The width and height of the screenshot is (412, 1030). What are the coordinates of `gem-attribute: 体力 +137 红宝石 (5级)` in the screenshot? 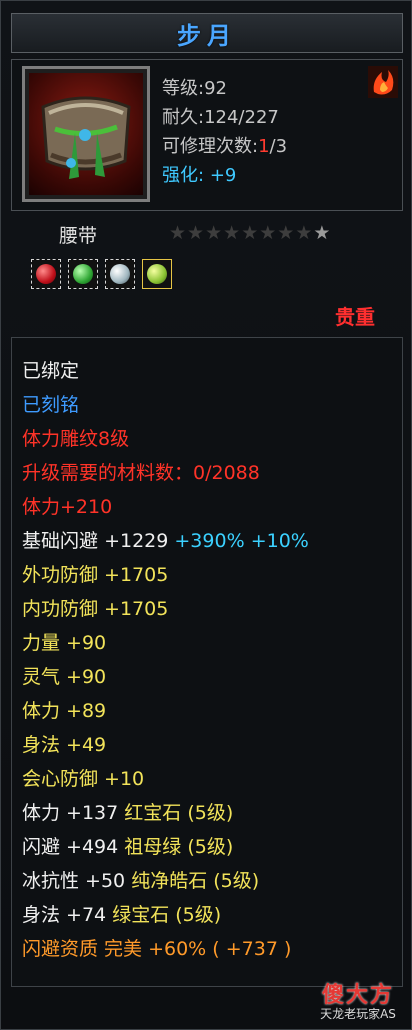 It's located at (165, 813).